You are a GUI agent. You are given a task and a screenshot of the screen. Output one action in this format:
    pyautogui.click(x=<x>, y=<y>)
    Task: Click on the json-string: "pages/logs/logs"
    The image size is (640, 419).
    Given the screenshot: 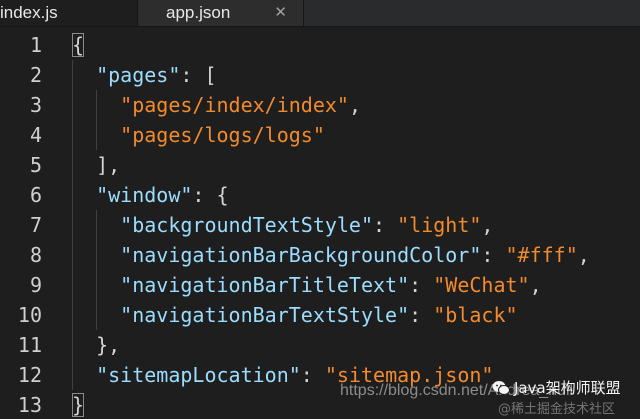 What is the action you would take?
    pyautogui.click(x=222, y=135)
    